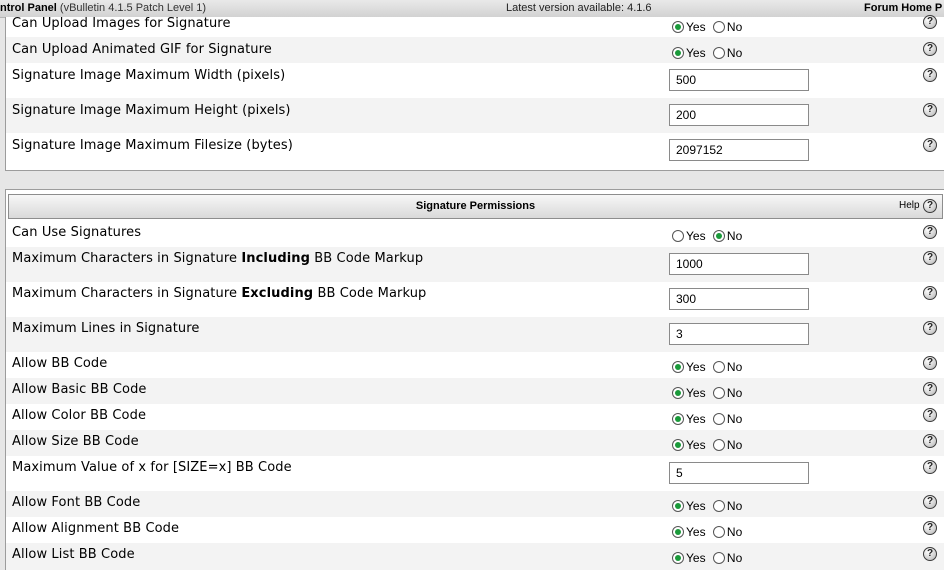 This screenshot has height=570, width=944. What do you see at coordinates (903, 8) in the screenshot?
I see `forum-home-link: Forum Home P` at bounding box center [903, 8].